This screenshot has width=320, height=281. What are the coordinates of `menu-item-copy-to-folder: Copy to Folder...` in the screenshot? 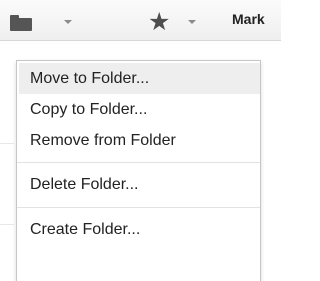 It's located at (138, 109).